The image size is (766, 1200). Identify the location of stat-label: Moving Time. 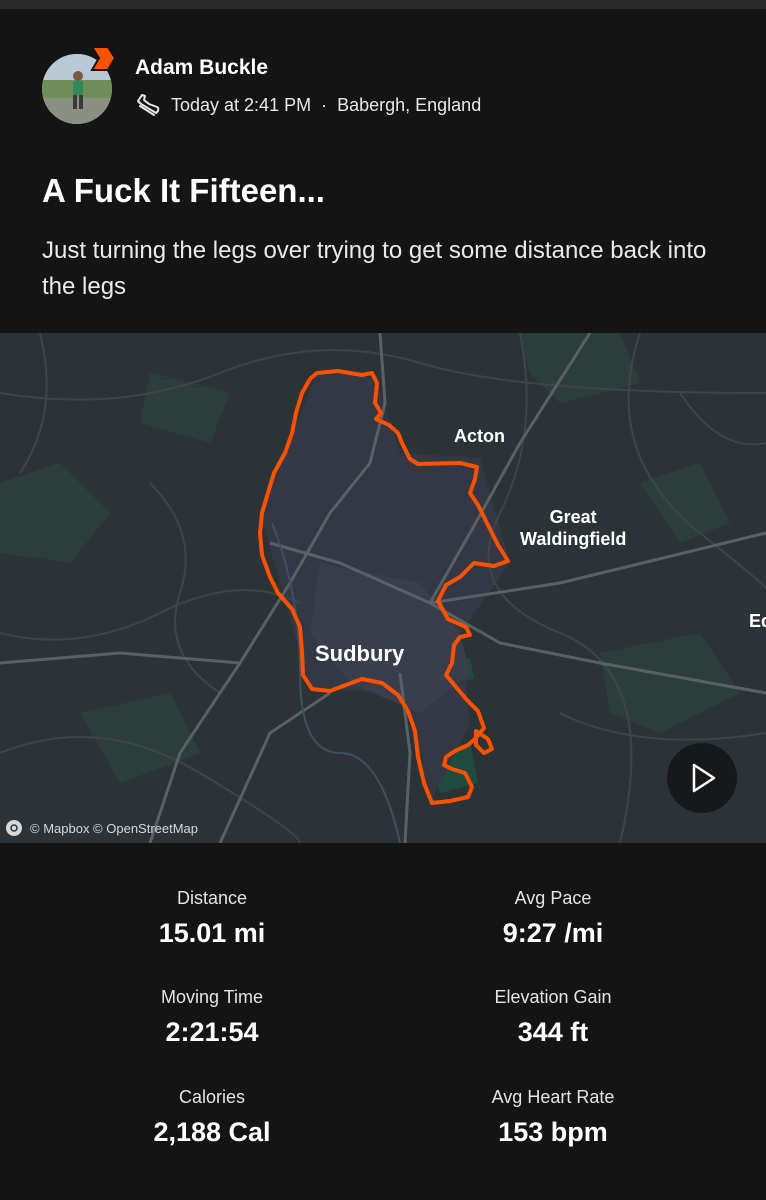
(212, 997).